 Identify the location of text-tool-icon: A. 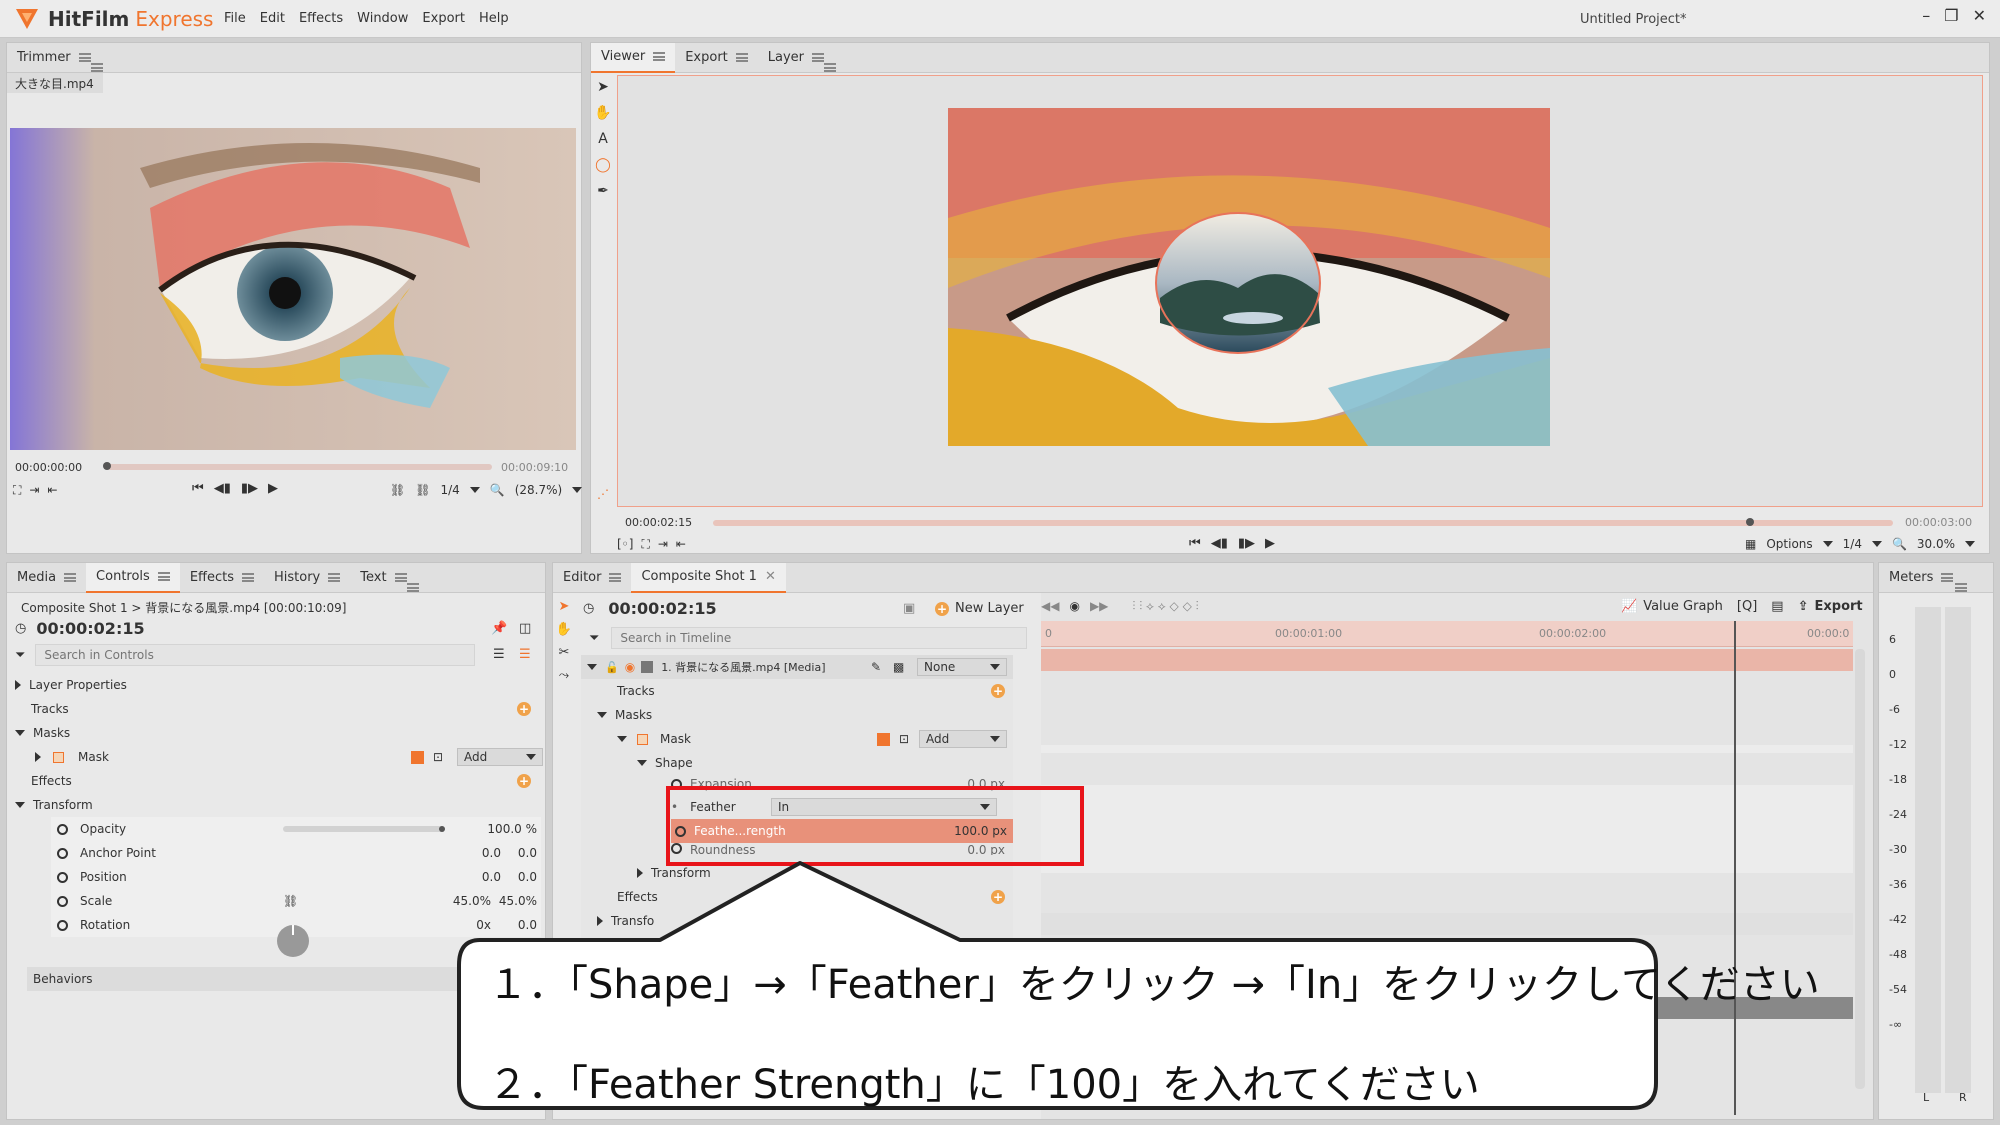
(603, 139).